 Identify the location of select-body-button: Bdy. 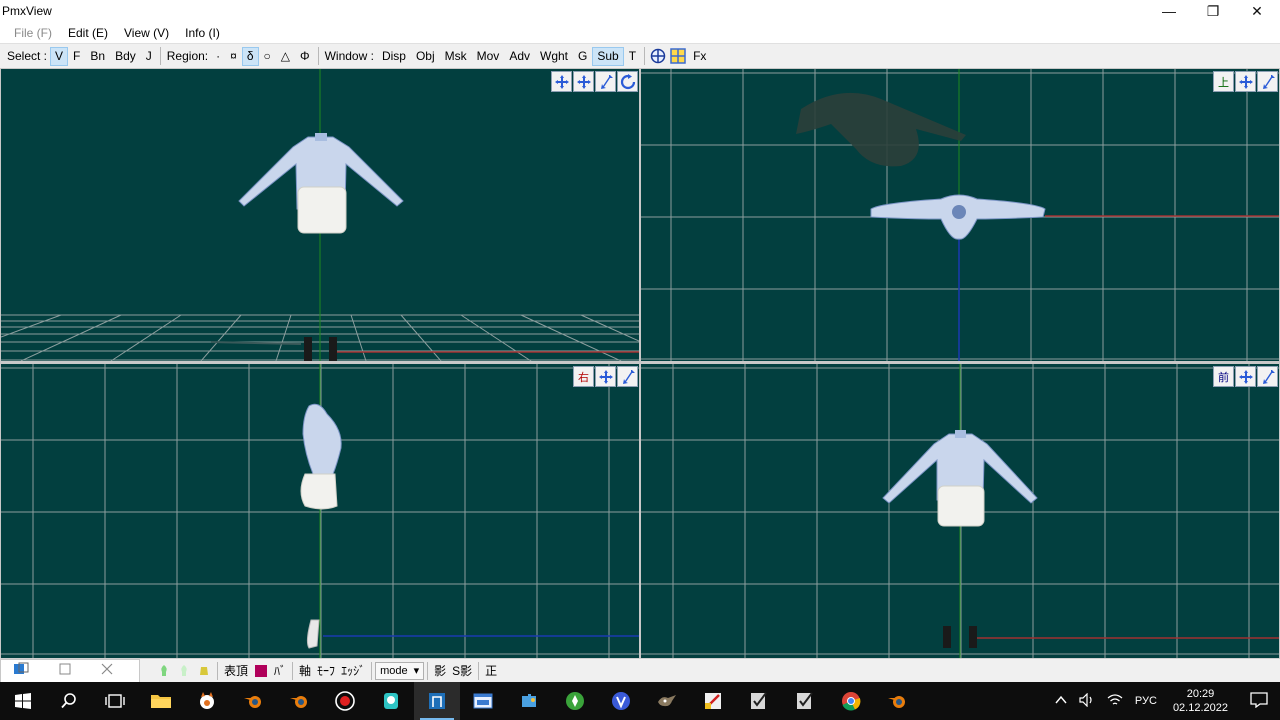
(125, 56).